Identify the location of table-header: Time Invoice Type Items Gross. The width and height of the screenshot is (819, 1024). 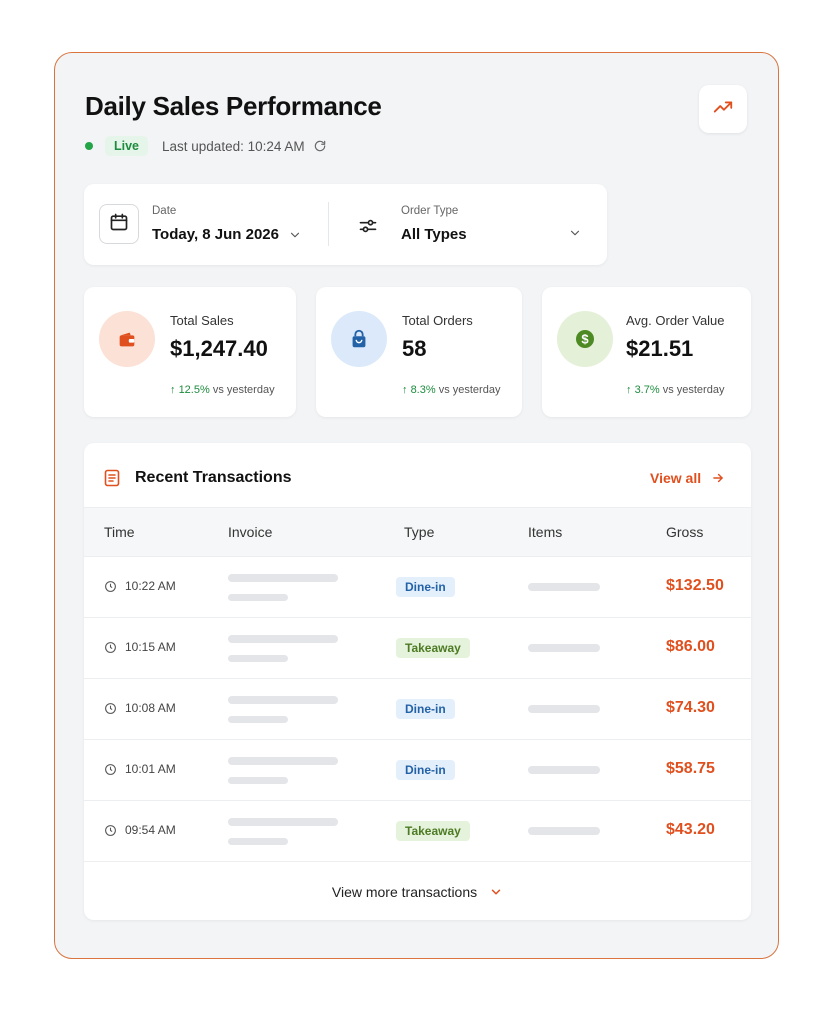
(417, 532).